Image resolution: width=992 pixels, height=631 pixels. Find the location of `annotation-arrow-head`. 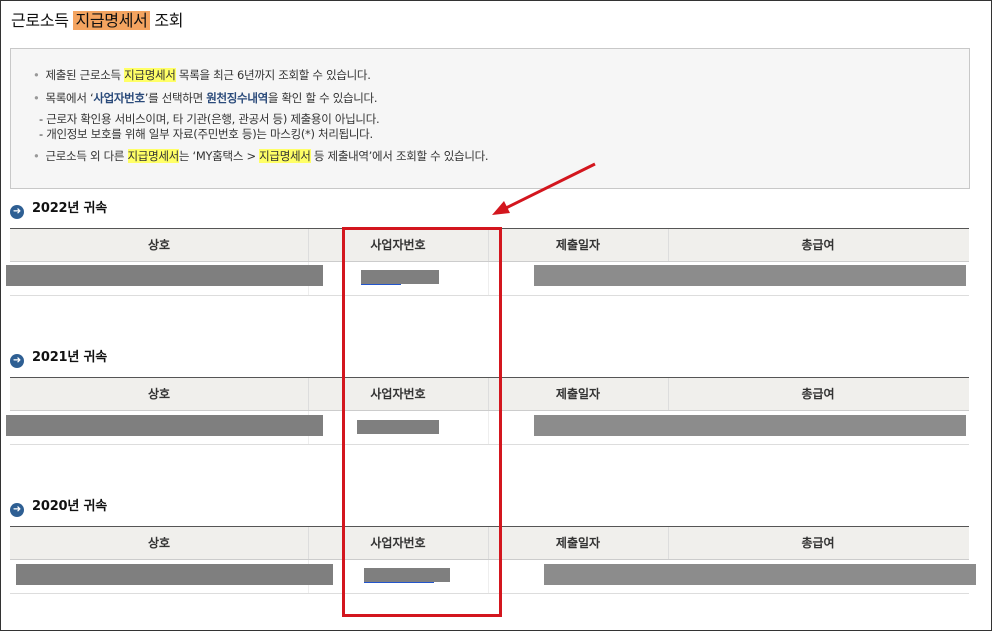

annotation-arrow-head is located at coordinates (501, 208).